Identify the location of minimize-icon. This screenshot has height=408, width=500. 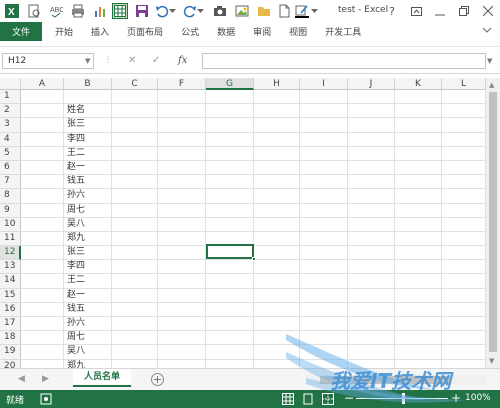
(440, 11).